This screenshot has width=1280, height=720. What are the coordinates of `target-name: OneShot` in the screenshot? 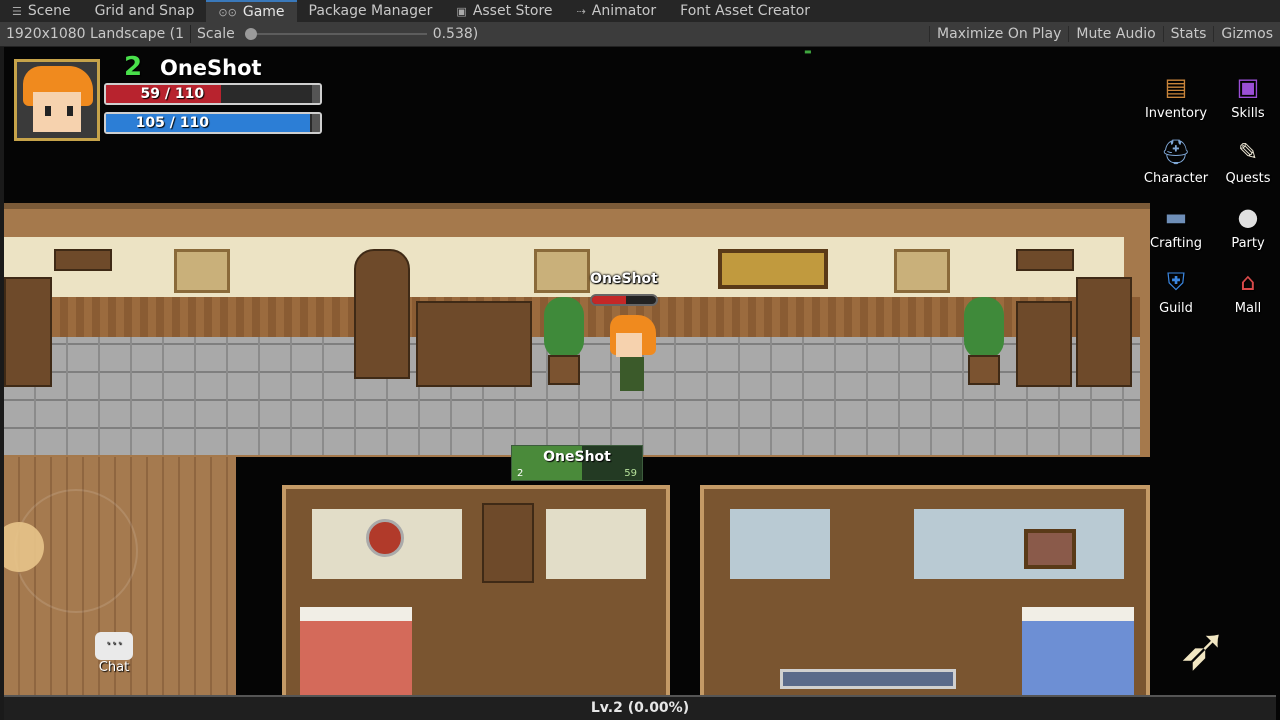 It's located at (577, 457).